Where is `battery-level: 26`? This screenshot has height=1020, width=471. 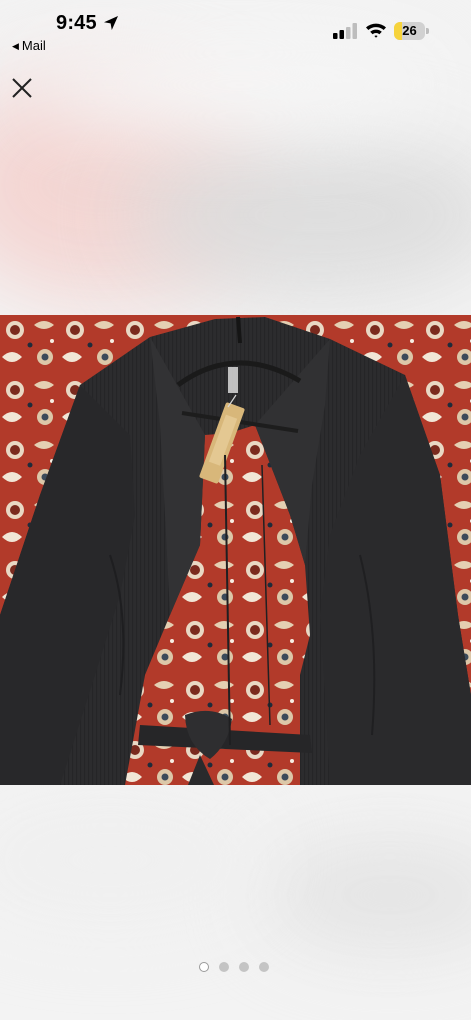 battery-level: 26 is located at coordinates (409, 30).